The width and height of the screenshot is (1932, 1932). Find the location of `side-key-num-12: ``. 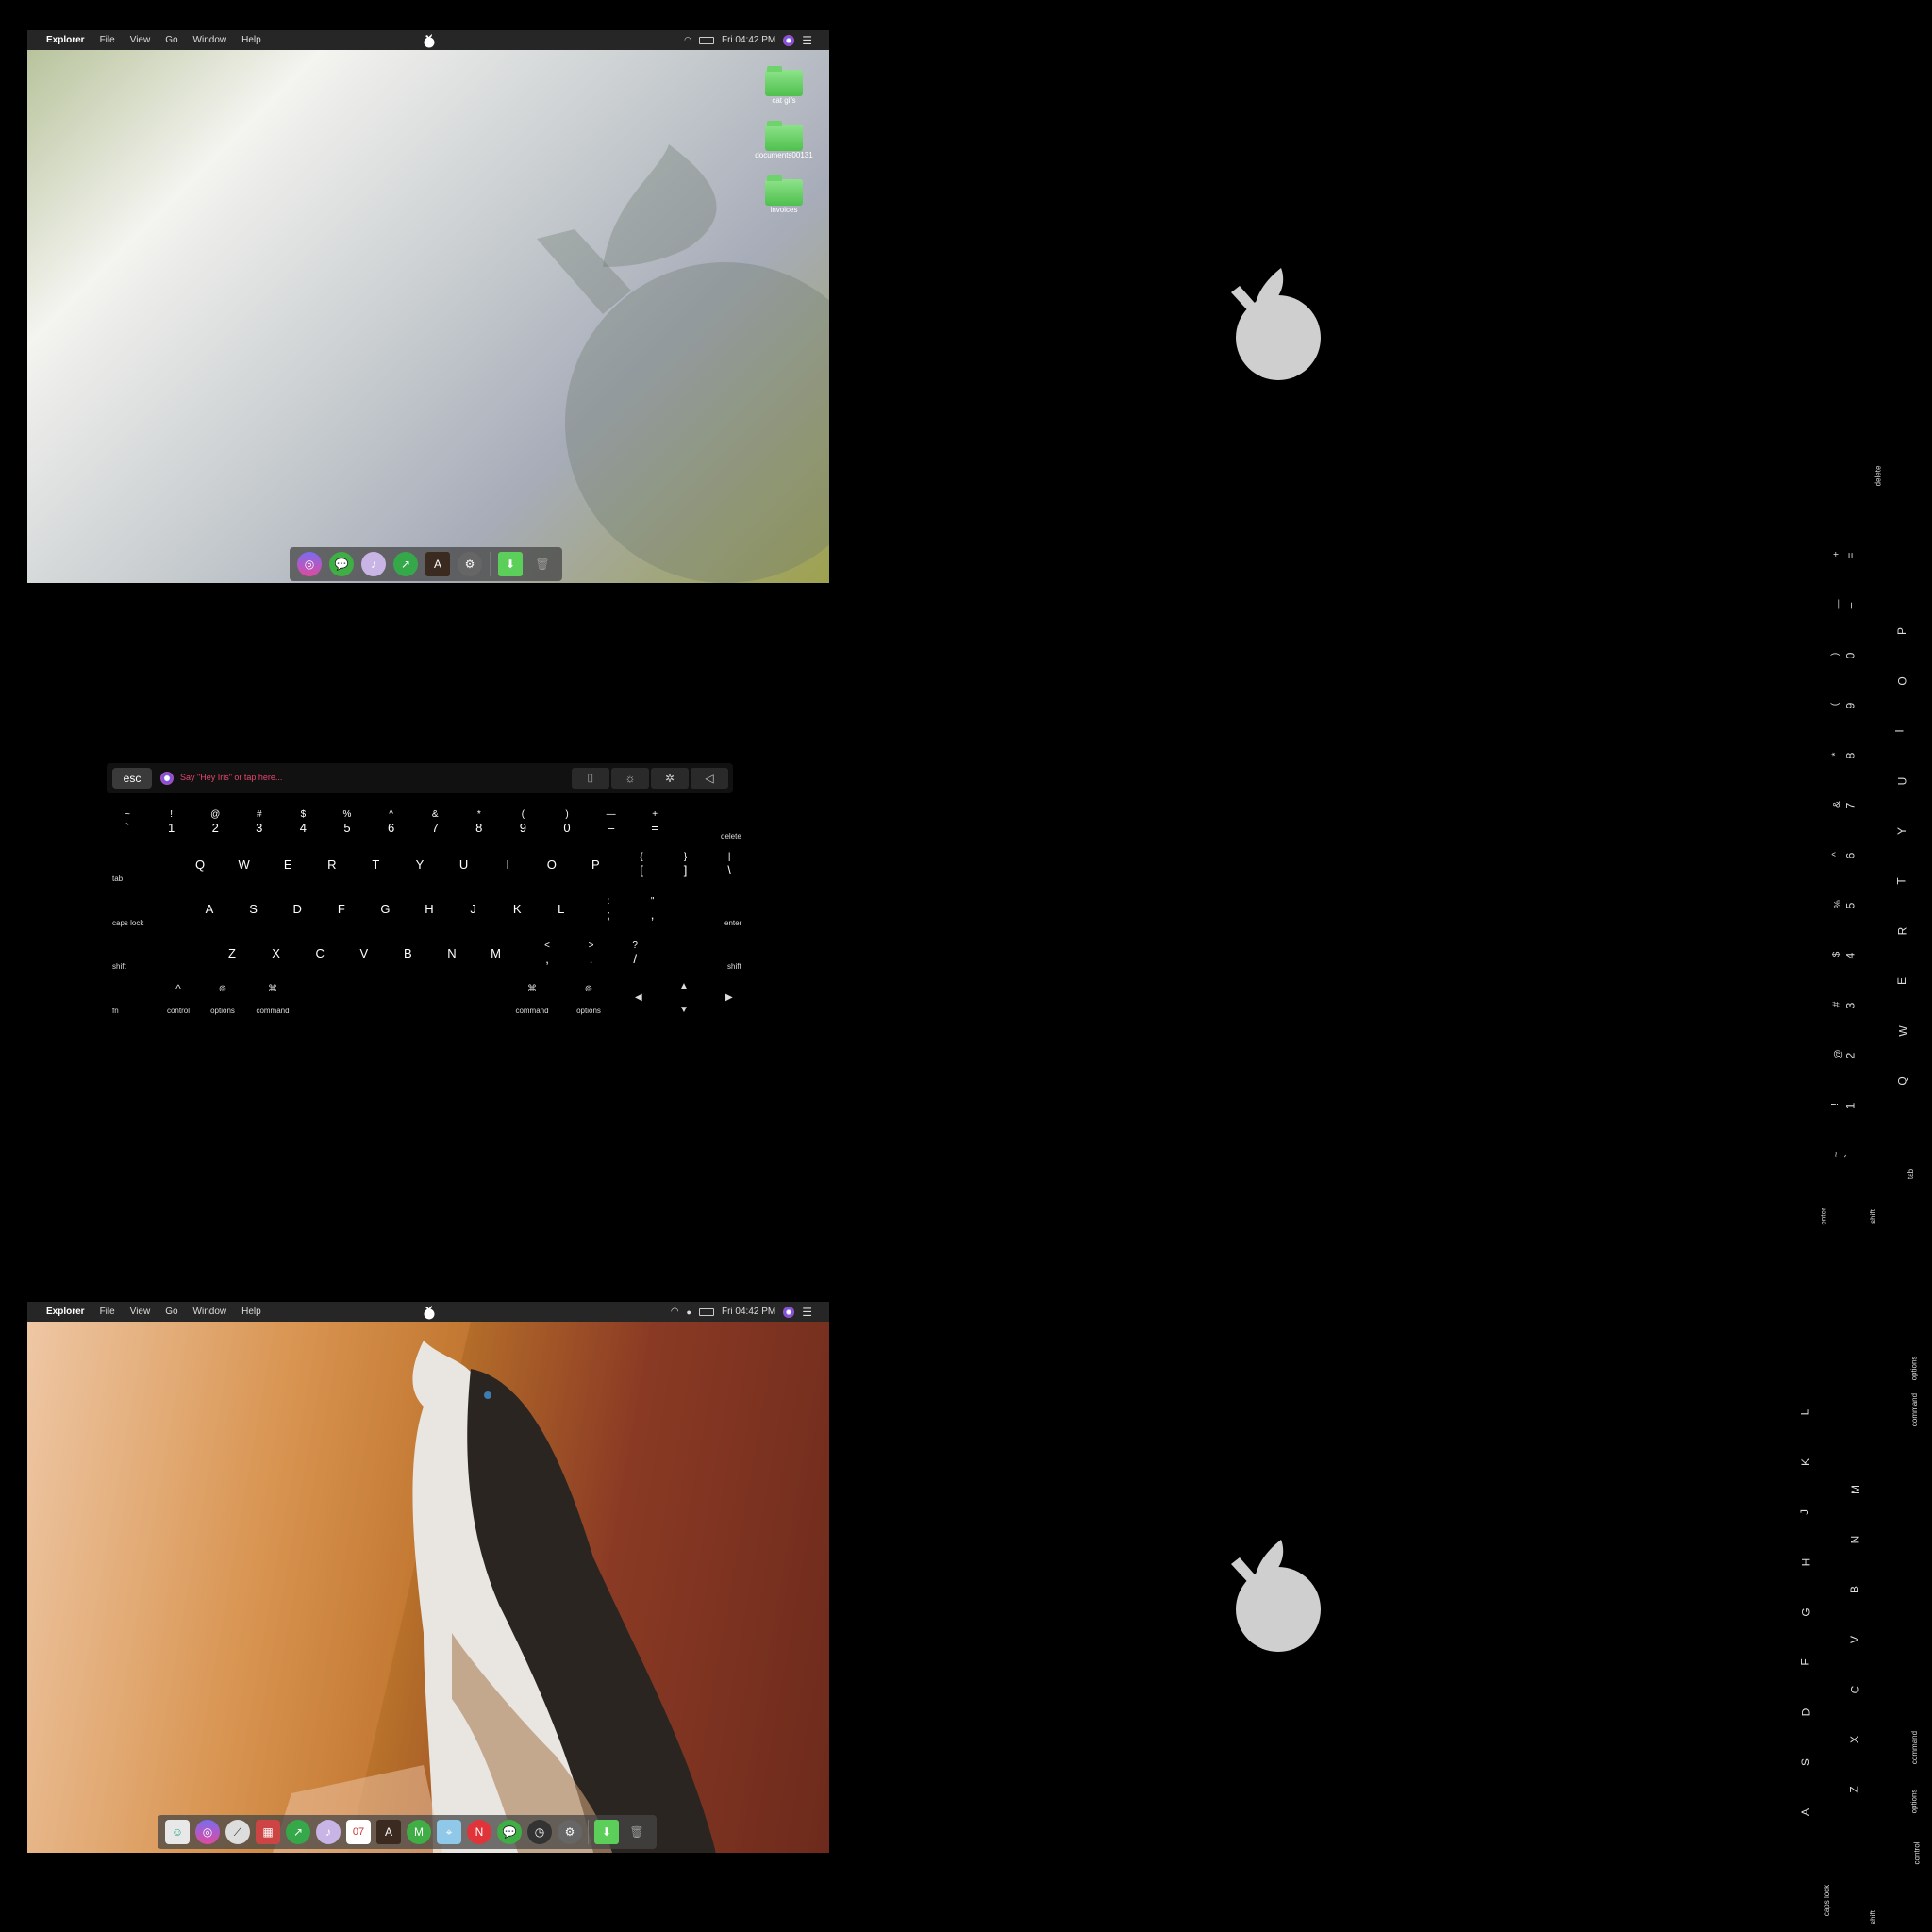

side-key-num-12: ` is located at coordinates (1849, 1156).